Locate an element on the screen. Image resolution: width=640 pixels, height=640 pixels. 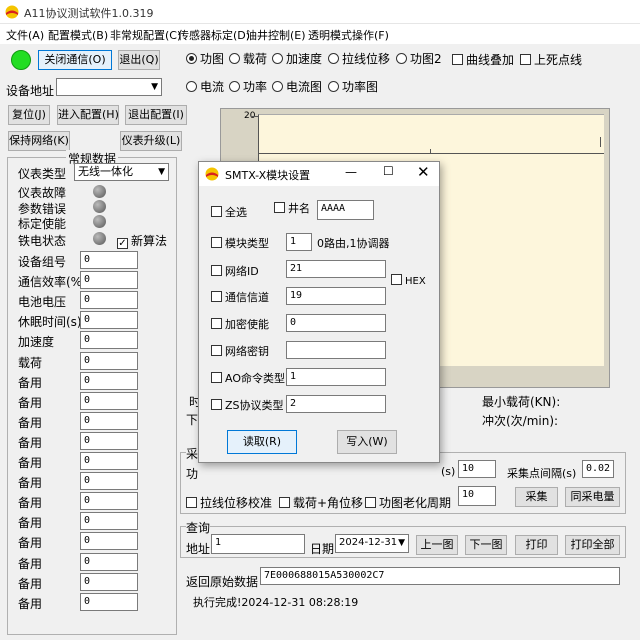
module-type-checkbox: 模块类型 is located at coordinates (240, 243).